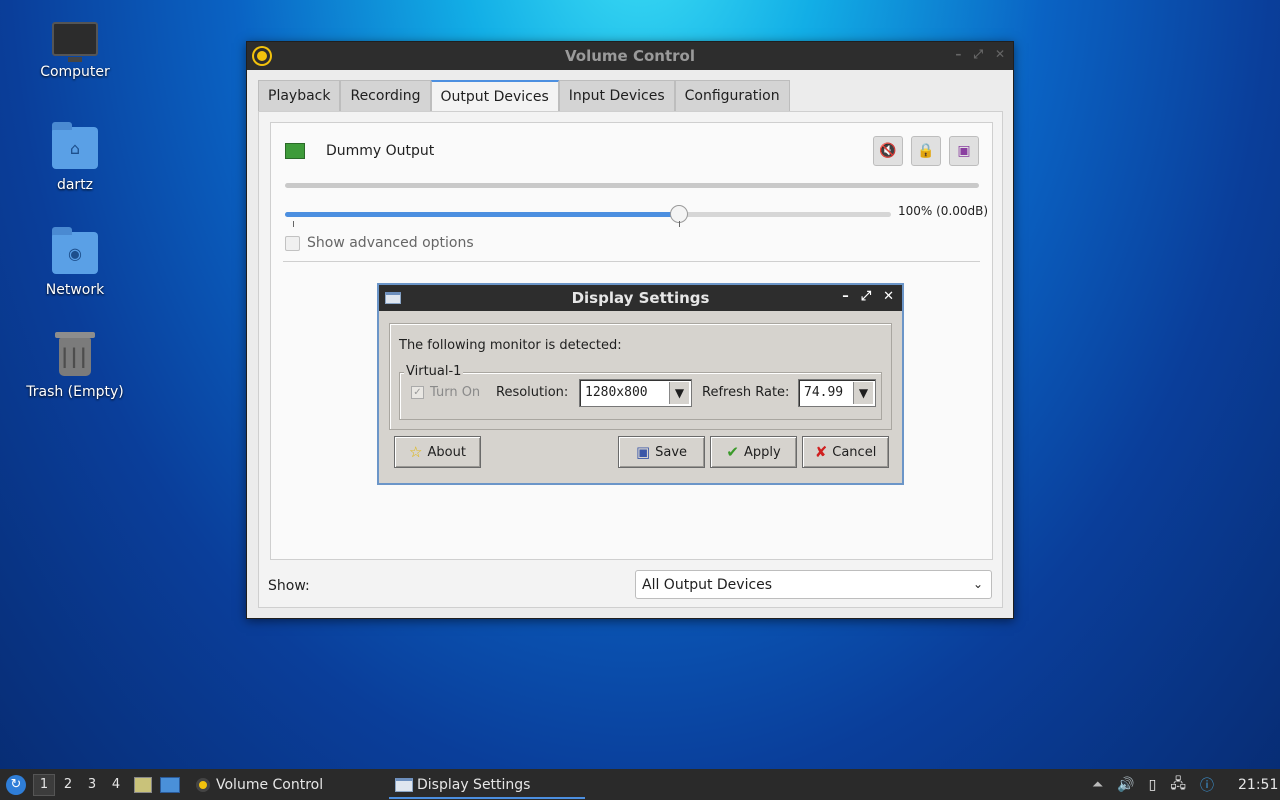 Image resolution: width=1280 pixels, height=800 pixels. What do you see at coordinates (390, 243) in the screenshot?
I see `advanced-options-label: Show advanced options` at bounding box center [390, 243].